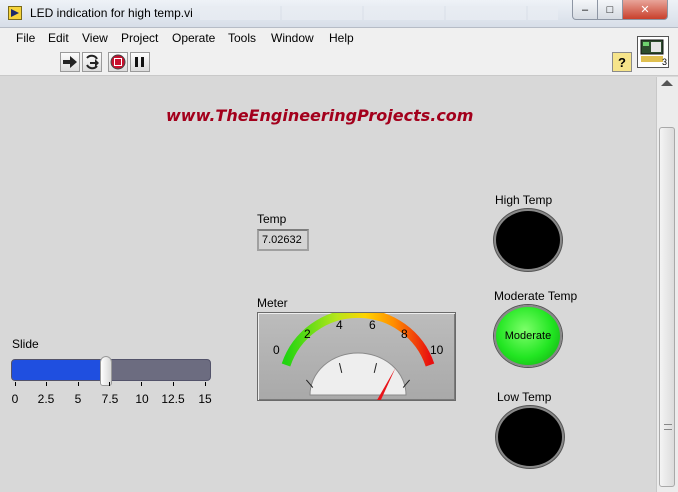 This screenshot has width=678, height=492. I want to click on menu-window: Window, so click(292, 38).